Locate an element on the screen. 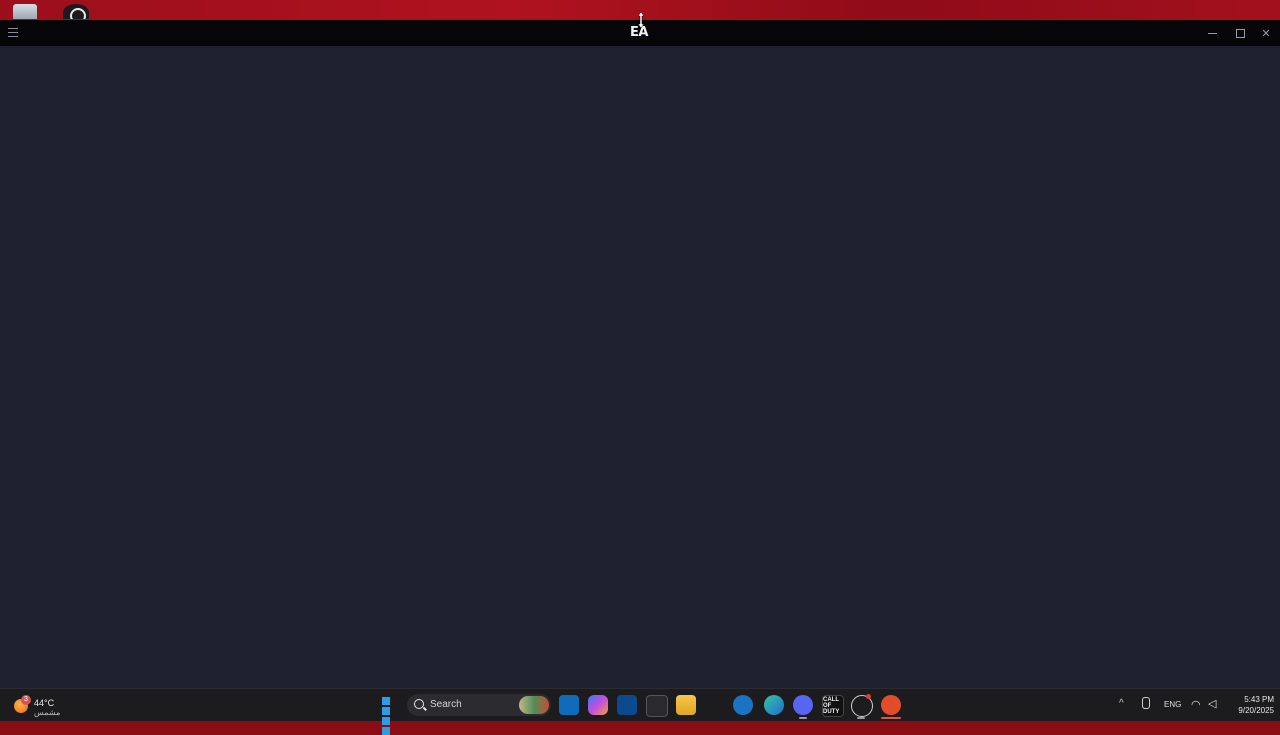  edge-icon is located at coordinates (774, 705).